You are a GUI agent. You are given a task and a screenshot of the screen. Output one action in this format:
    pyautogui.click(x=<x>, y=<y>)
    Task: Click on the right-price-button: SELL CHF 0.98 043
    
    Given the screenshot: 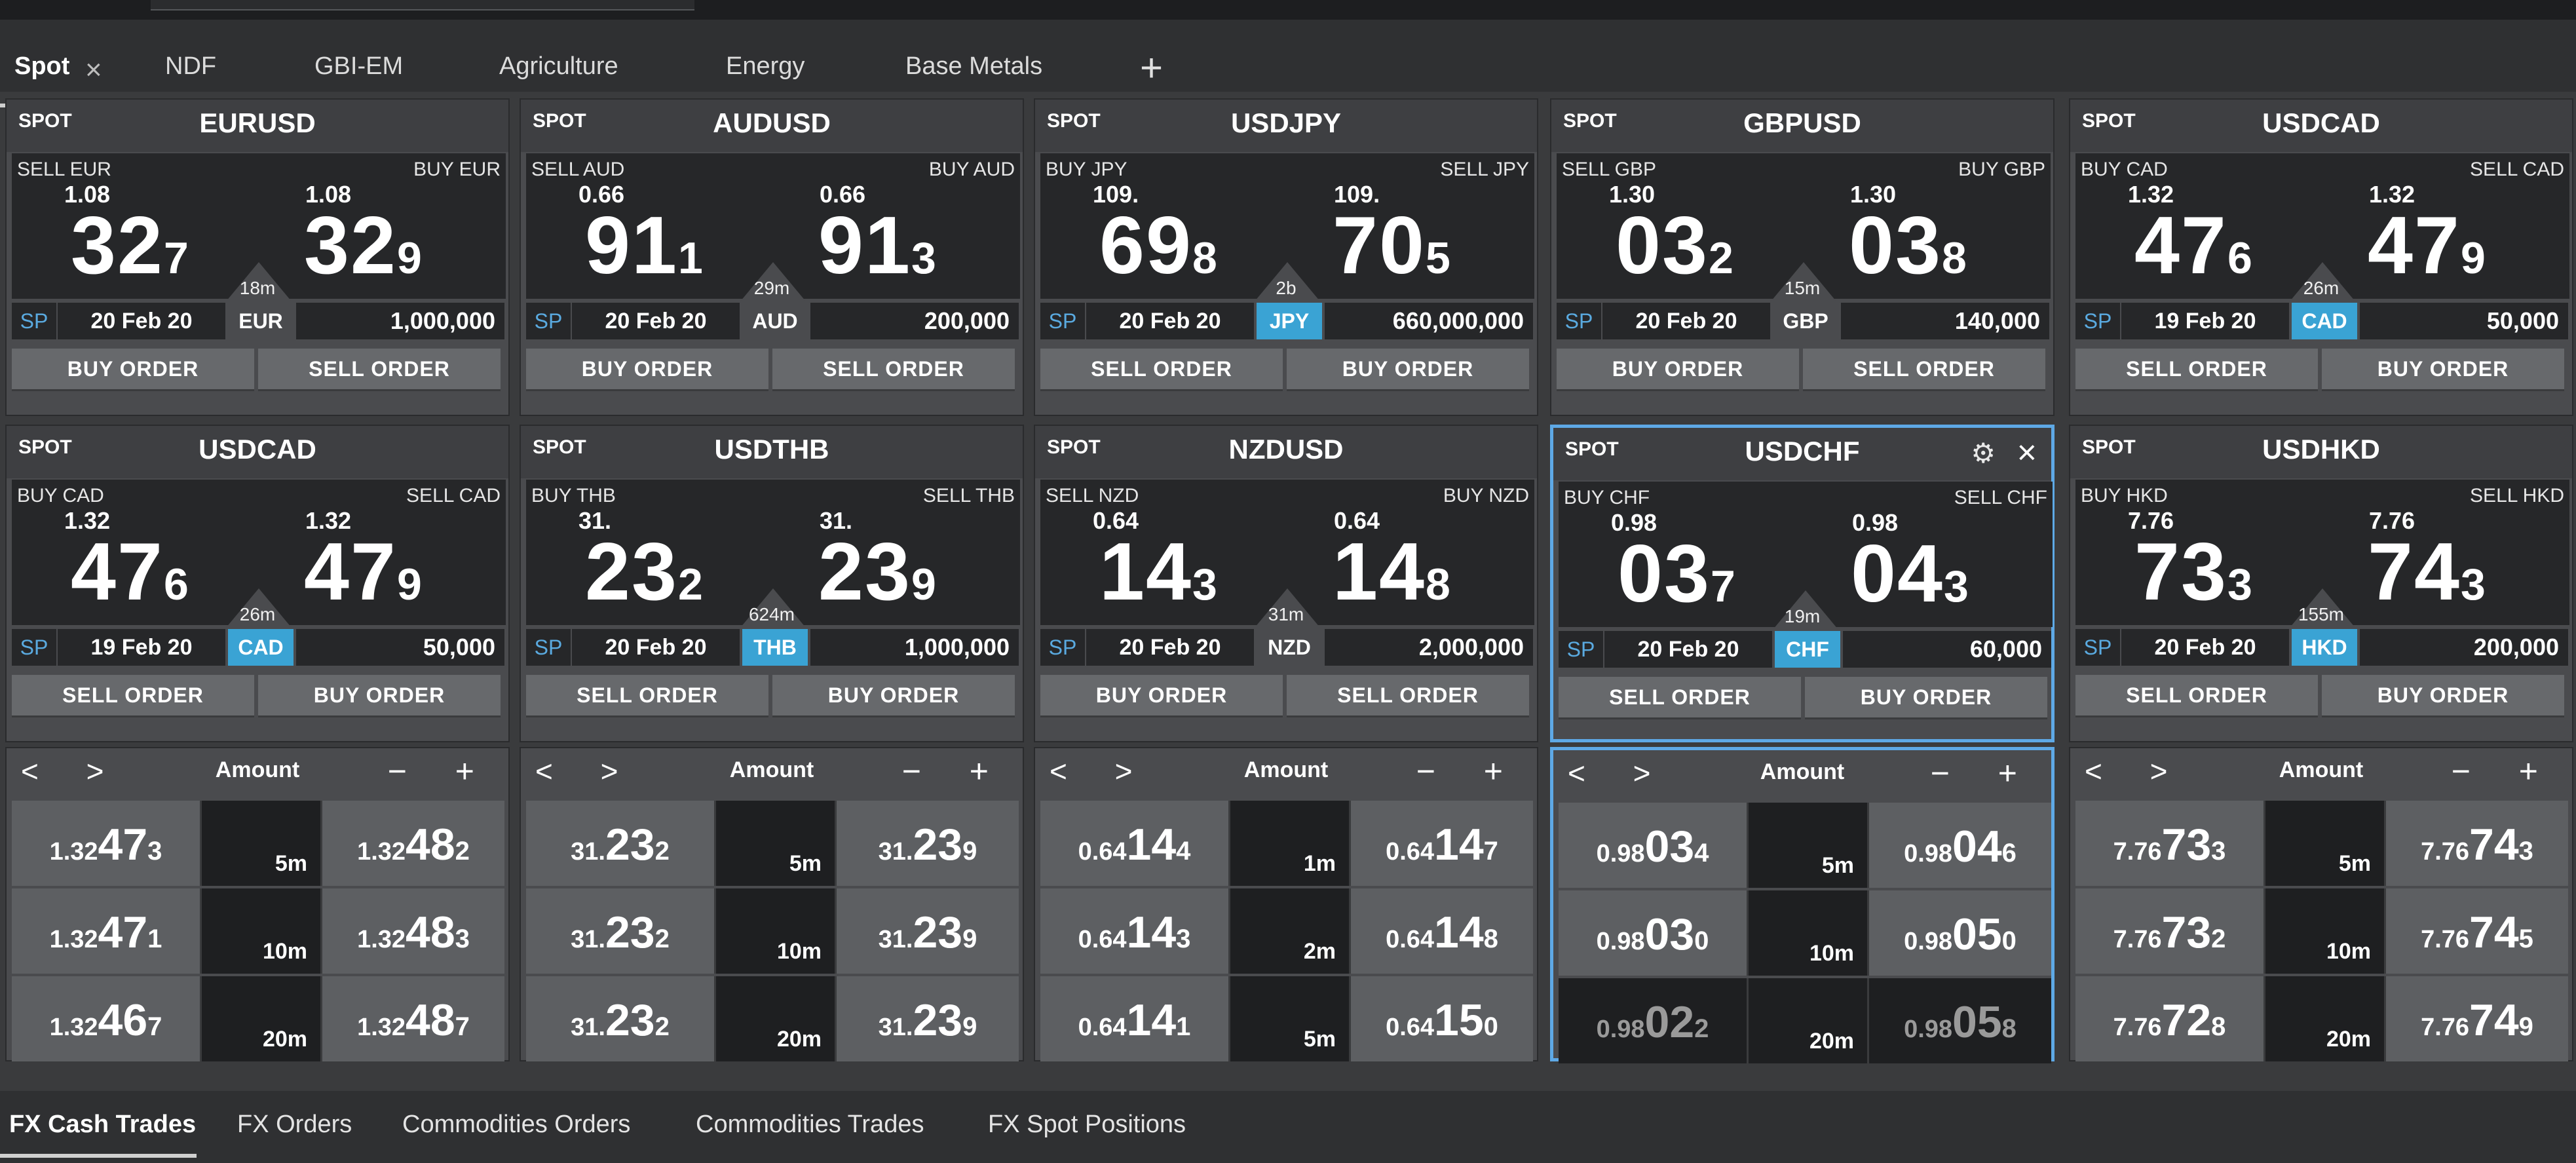 What is the action you would take?
    pyautogui.click(x=1929, y=554)
    